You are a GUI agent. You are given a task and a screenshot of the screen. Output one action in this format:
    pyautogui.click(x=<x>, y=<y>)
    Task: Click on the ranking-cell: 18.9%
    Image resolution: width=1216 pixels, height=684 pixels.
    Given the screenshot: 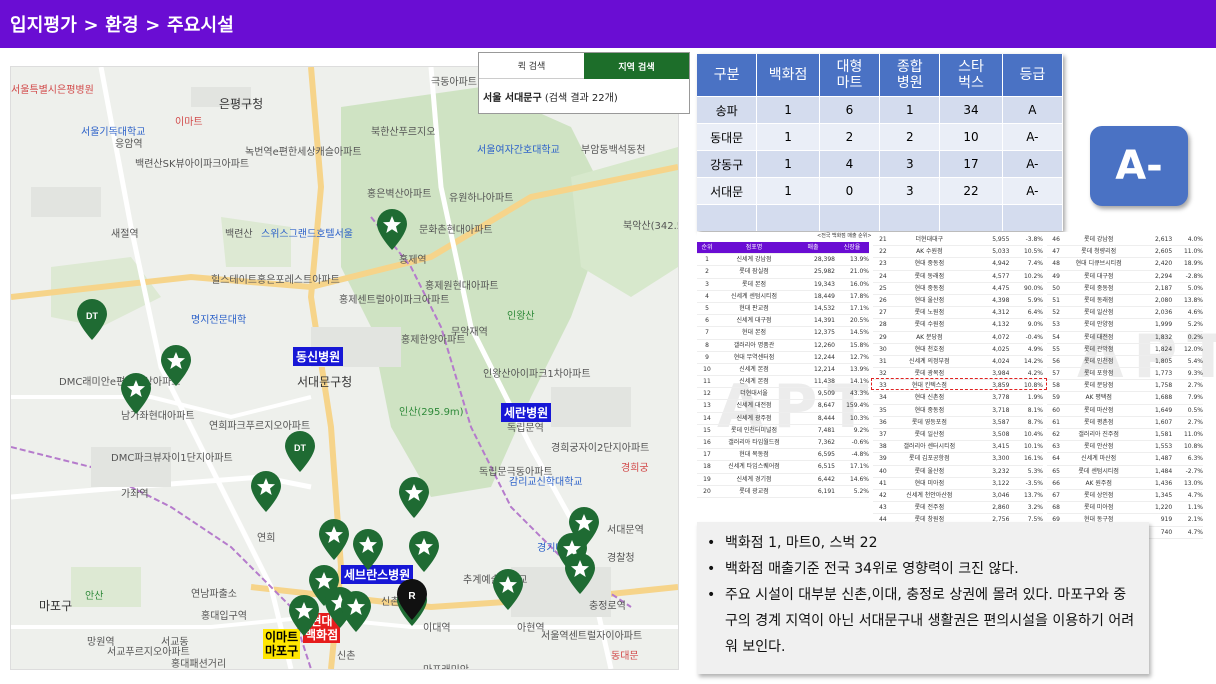 What is the action you would take?
    pyautogui.click(x=1193, y=264)
    